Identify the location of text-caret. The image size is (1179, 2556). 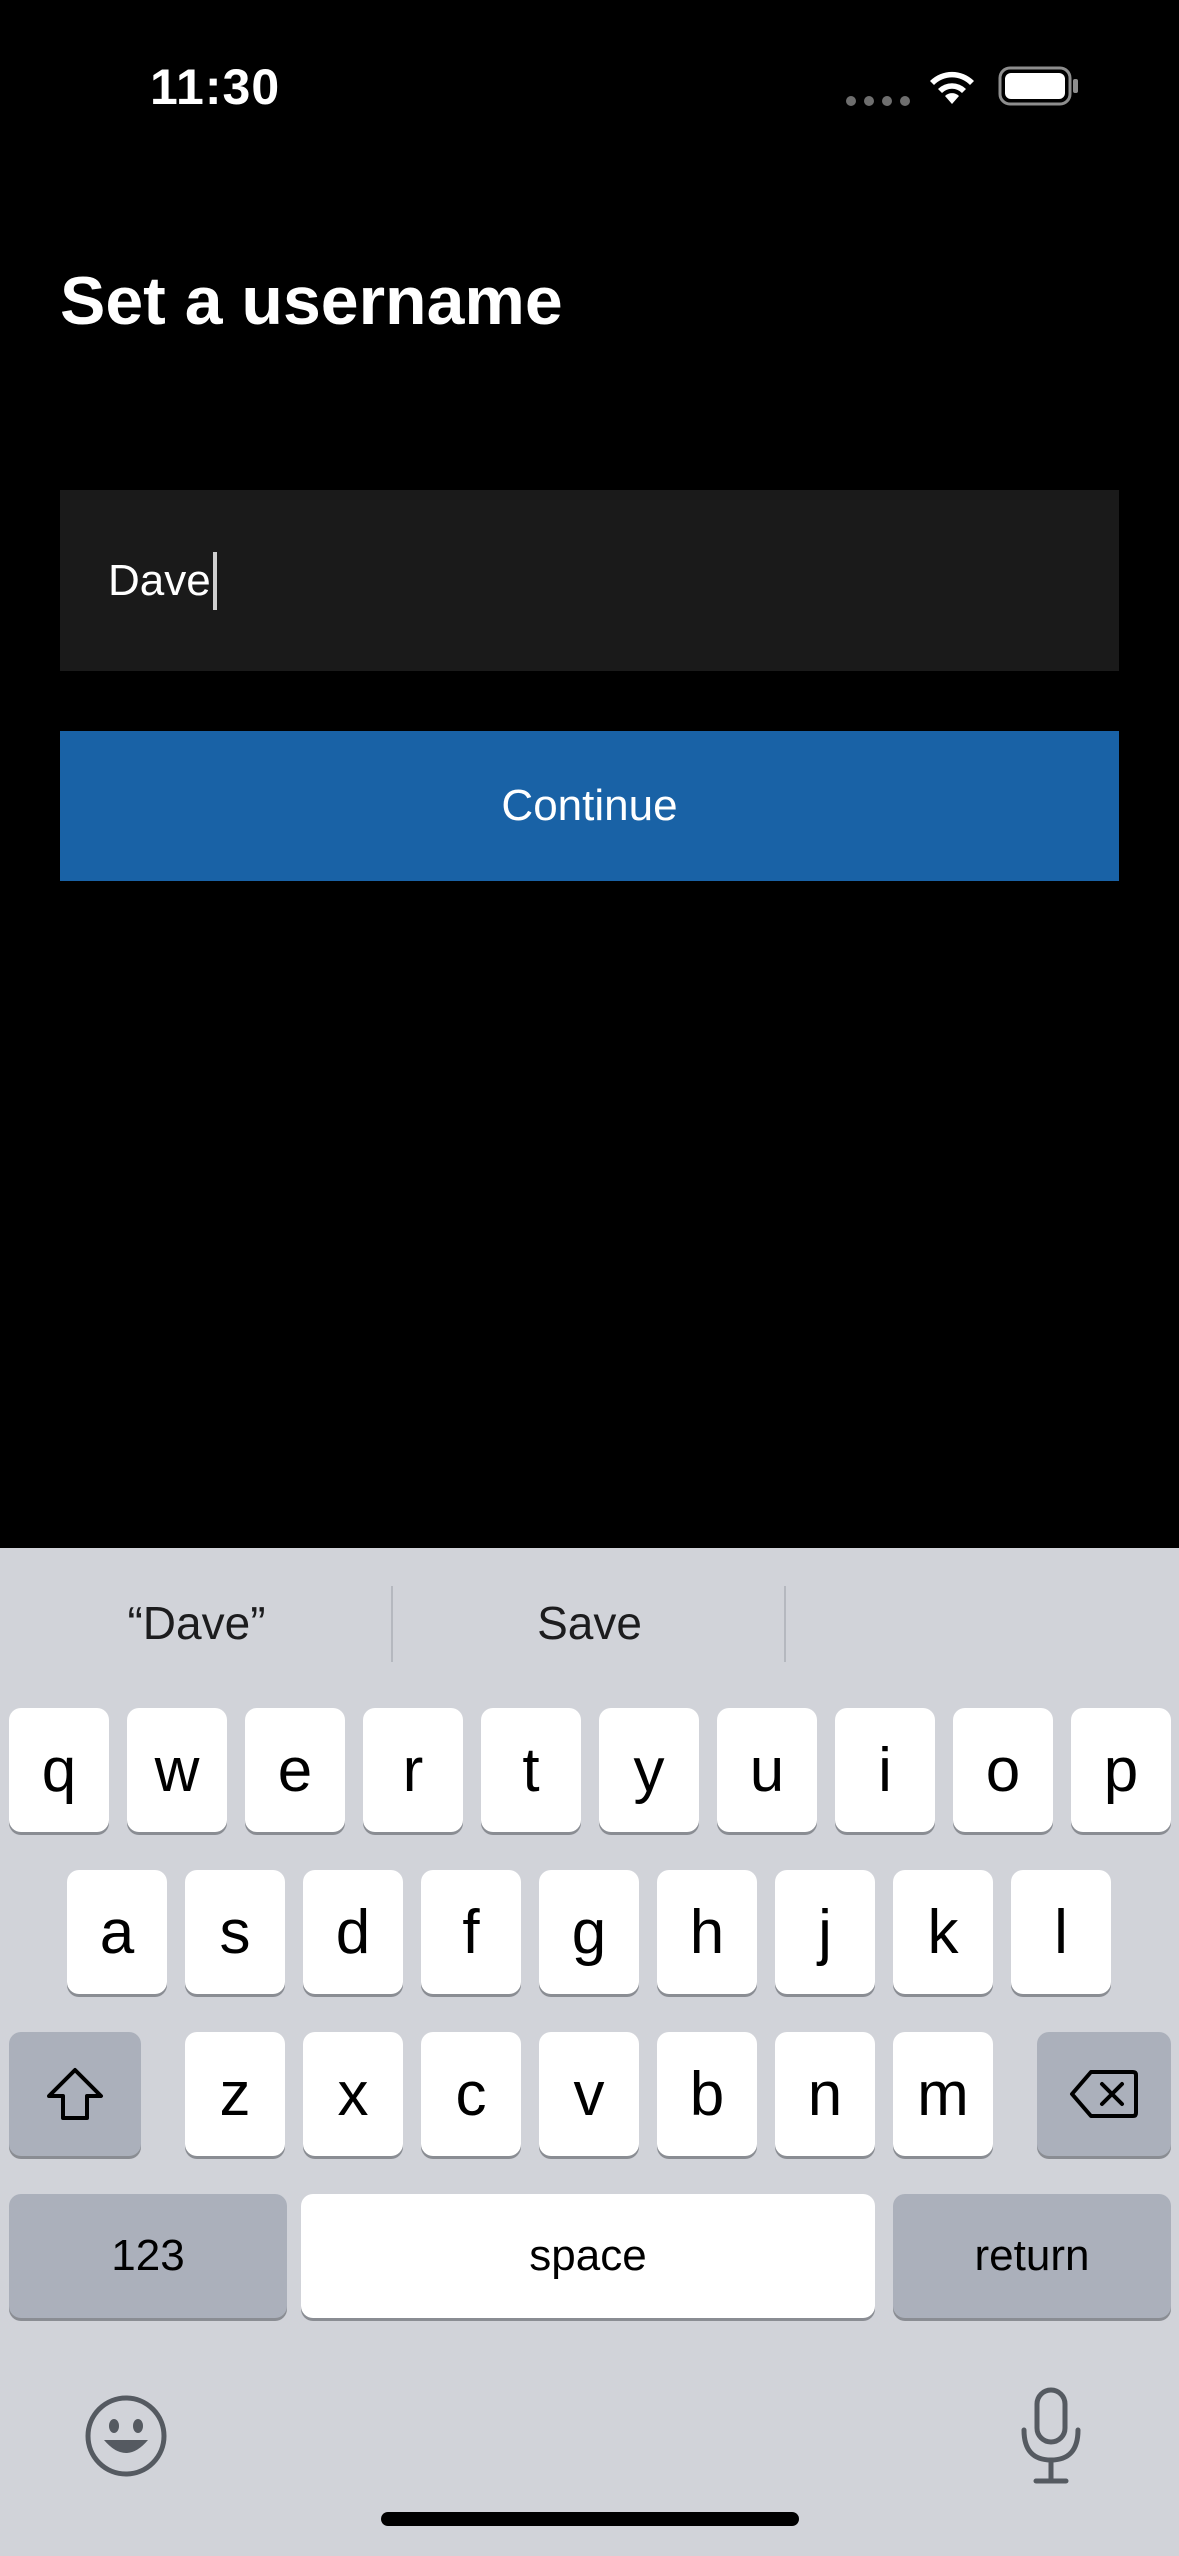
(214, 581).